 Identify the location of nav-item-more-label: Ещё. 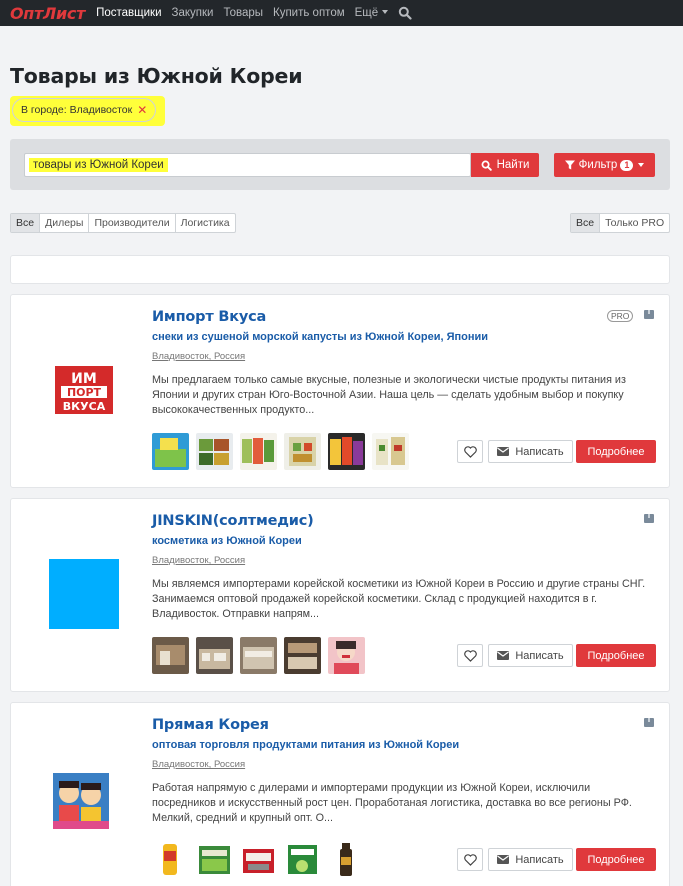
(366, 13).